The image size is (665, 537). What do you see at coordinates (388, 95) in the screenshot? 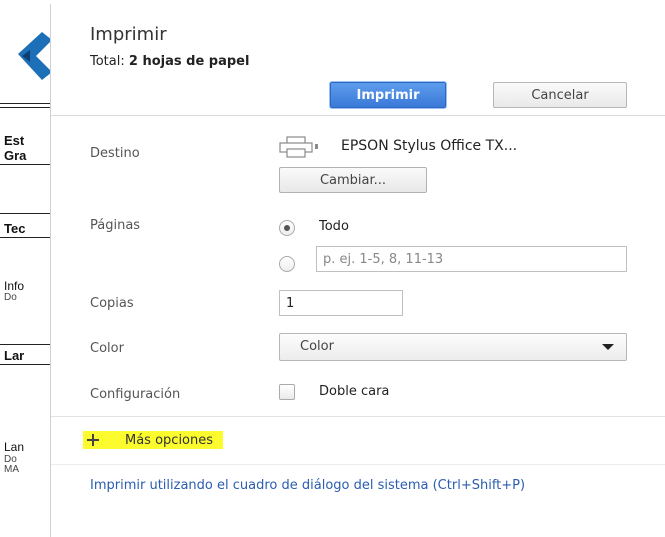
I see `print-button: Imprimir` at bounding box center [388, 95].